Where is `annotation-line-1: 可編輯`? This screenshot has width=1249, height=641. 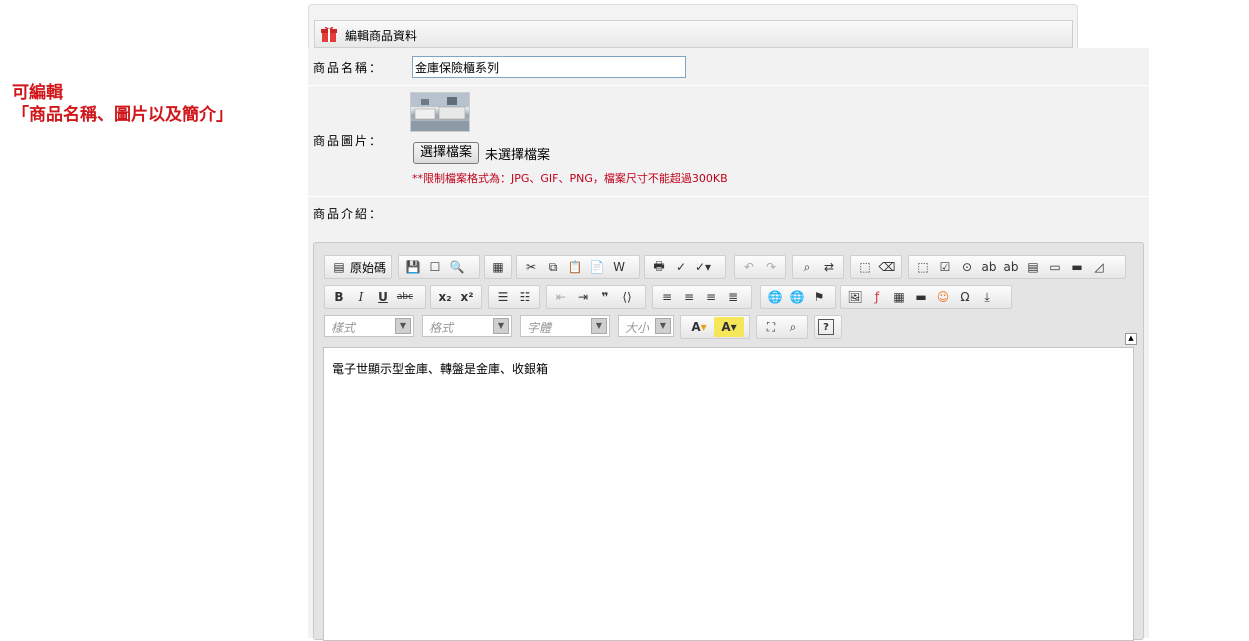
annotation-line-1: 可編輯 is located at coordinates (37, 93).